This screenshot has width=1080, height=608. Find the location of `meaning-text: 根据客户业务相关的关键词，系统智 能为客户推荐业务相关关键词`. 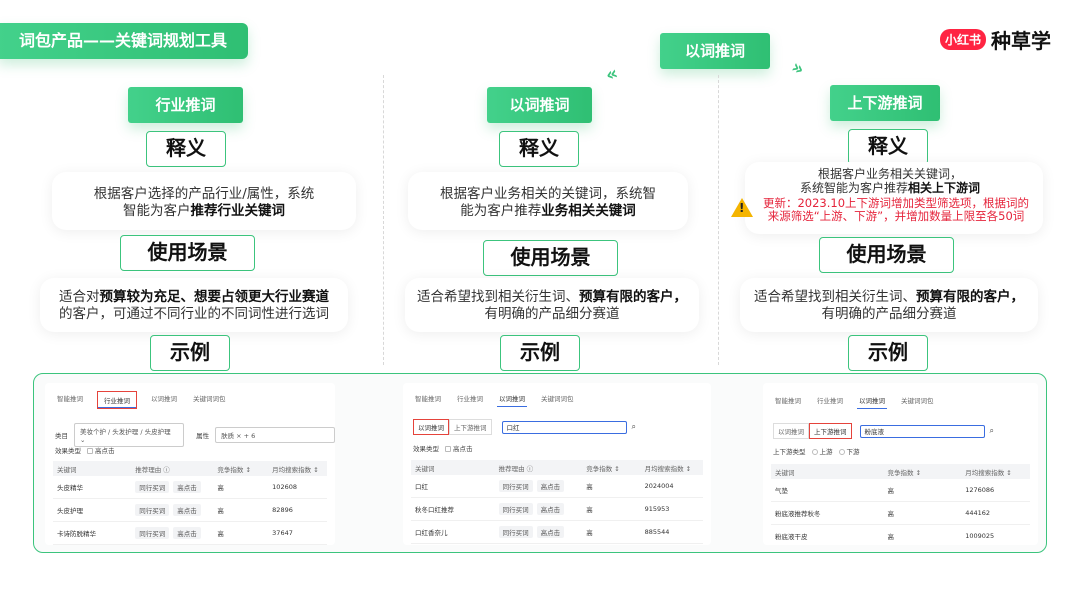

meaning-text: 根据客户业务相关的关键词，系统智 能为客户推荐业务相关关键词 is located at coordinates (548, 203).